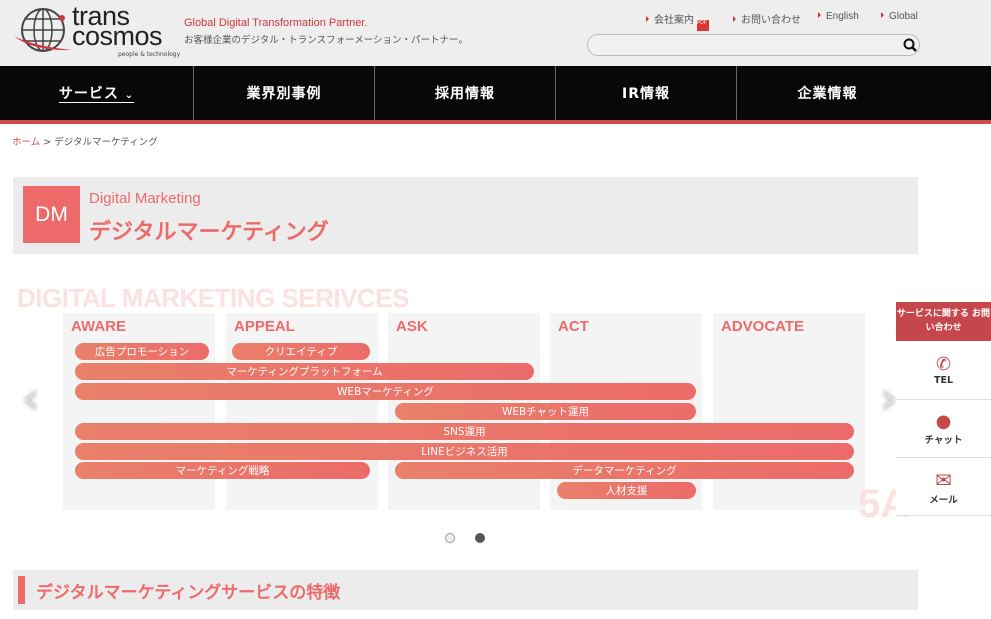 The image size is (991, 619). Describe the element at coordinates (789, 411) in the screenshot. I see `column-advocate: ADVOCATE` at that location.